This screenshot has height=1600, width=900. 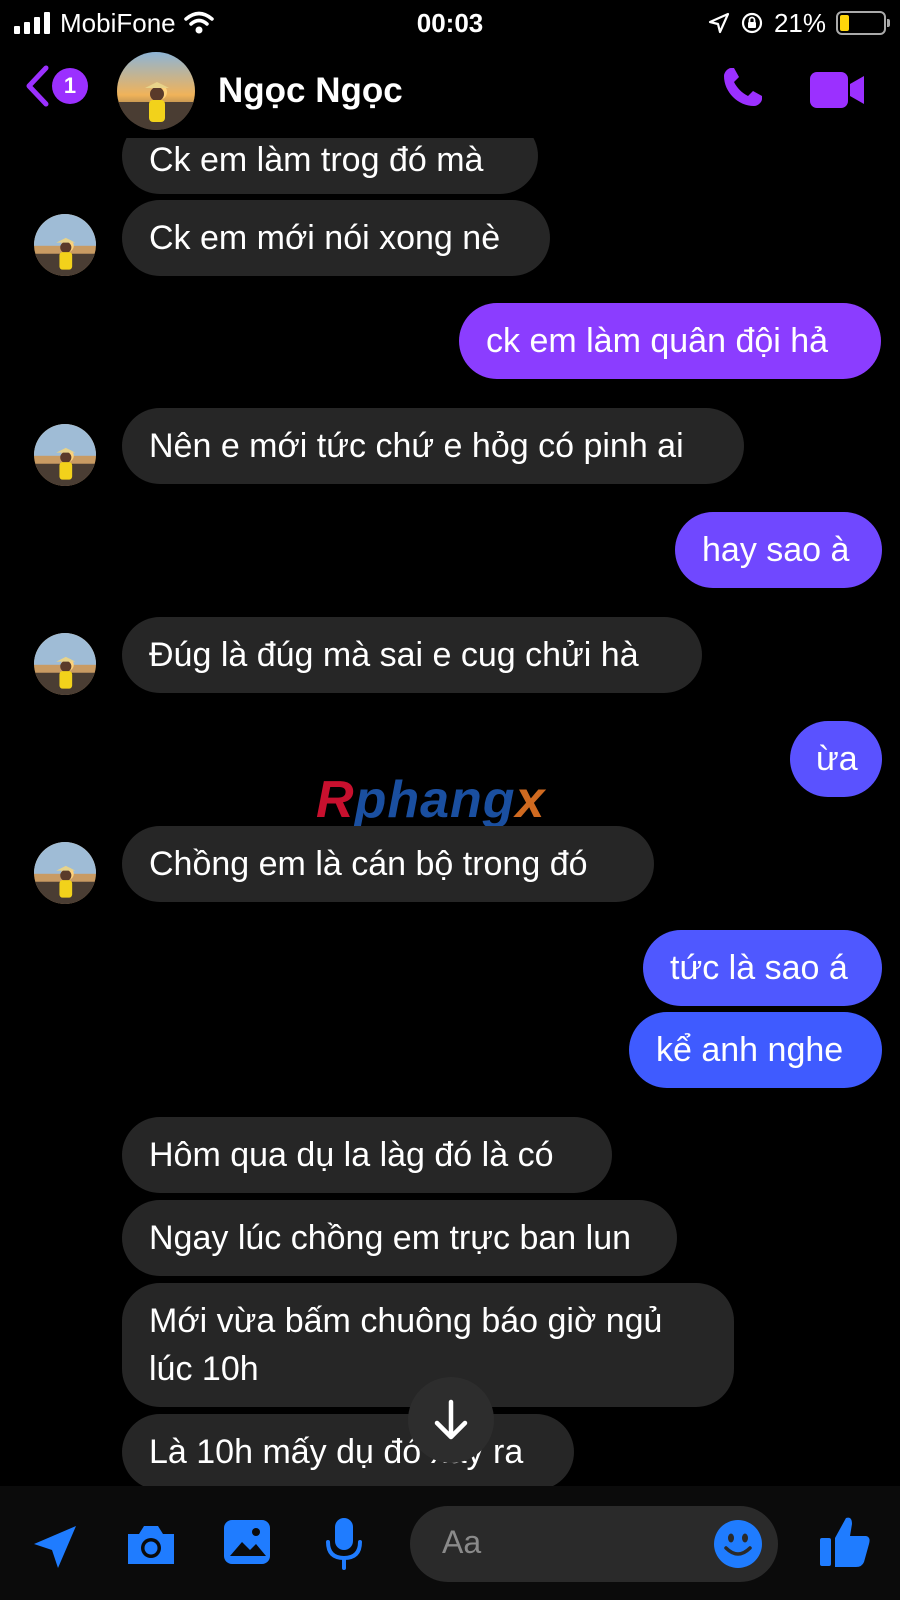 What do you see at coordinates (151, 1545) in the screenshot?
I see `camera-icon` at bounding box center [151, 1545].